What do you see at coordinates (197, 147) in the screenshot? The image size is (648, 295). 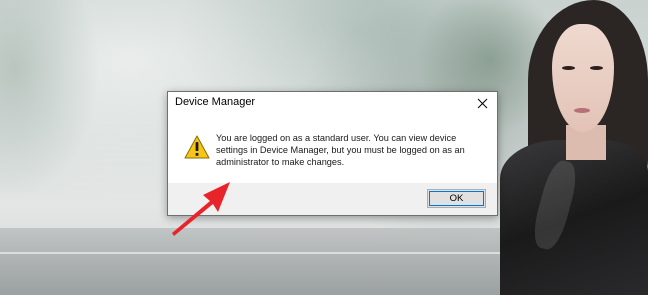 I see `warning-icon` at bounding box center [197, 147].